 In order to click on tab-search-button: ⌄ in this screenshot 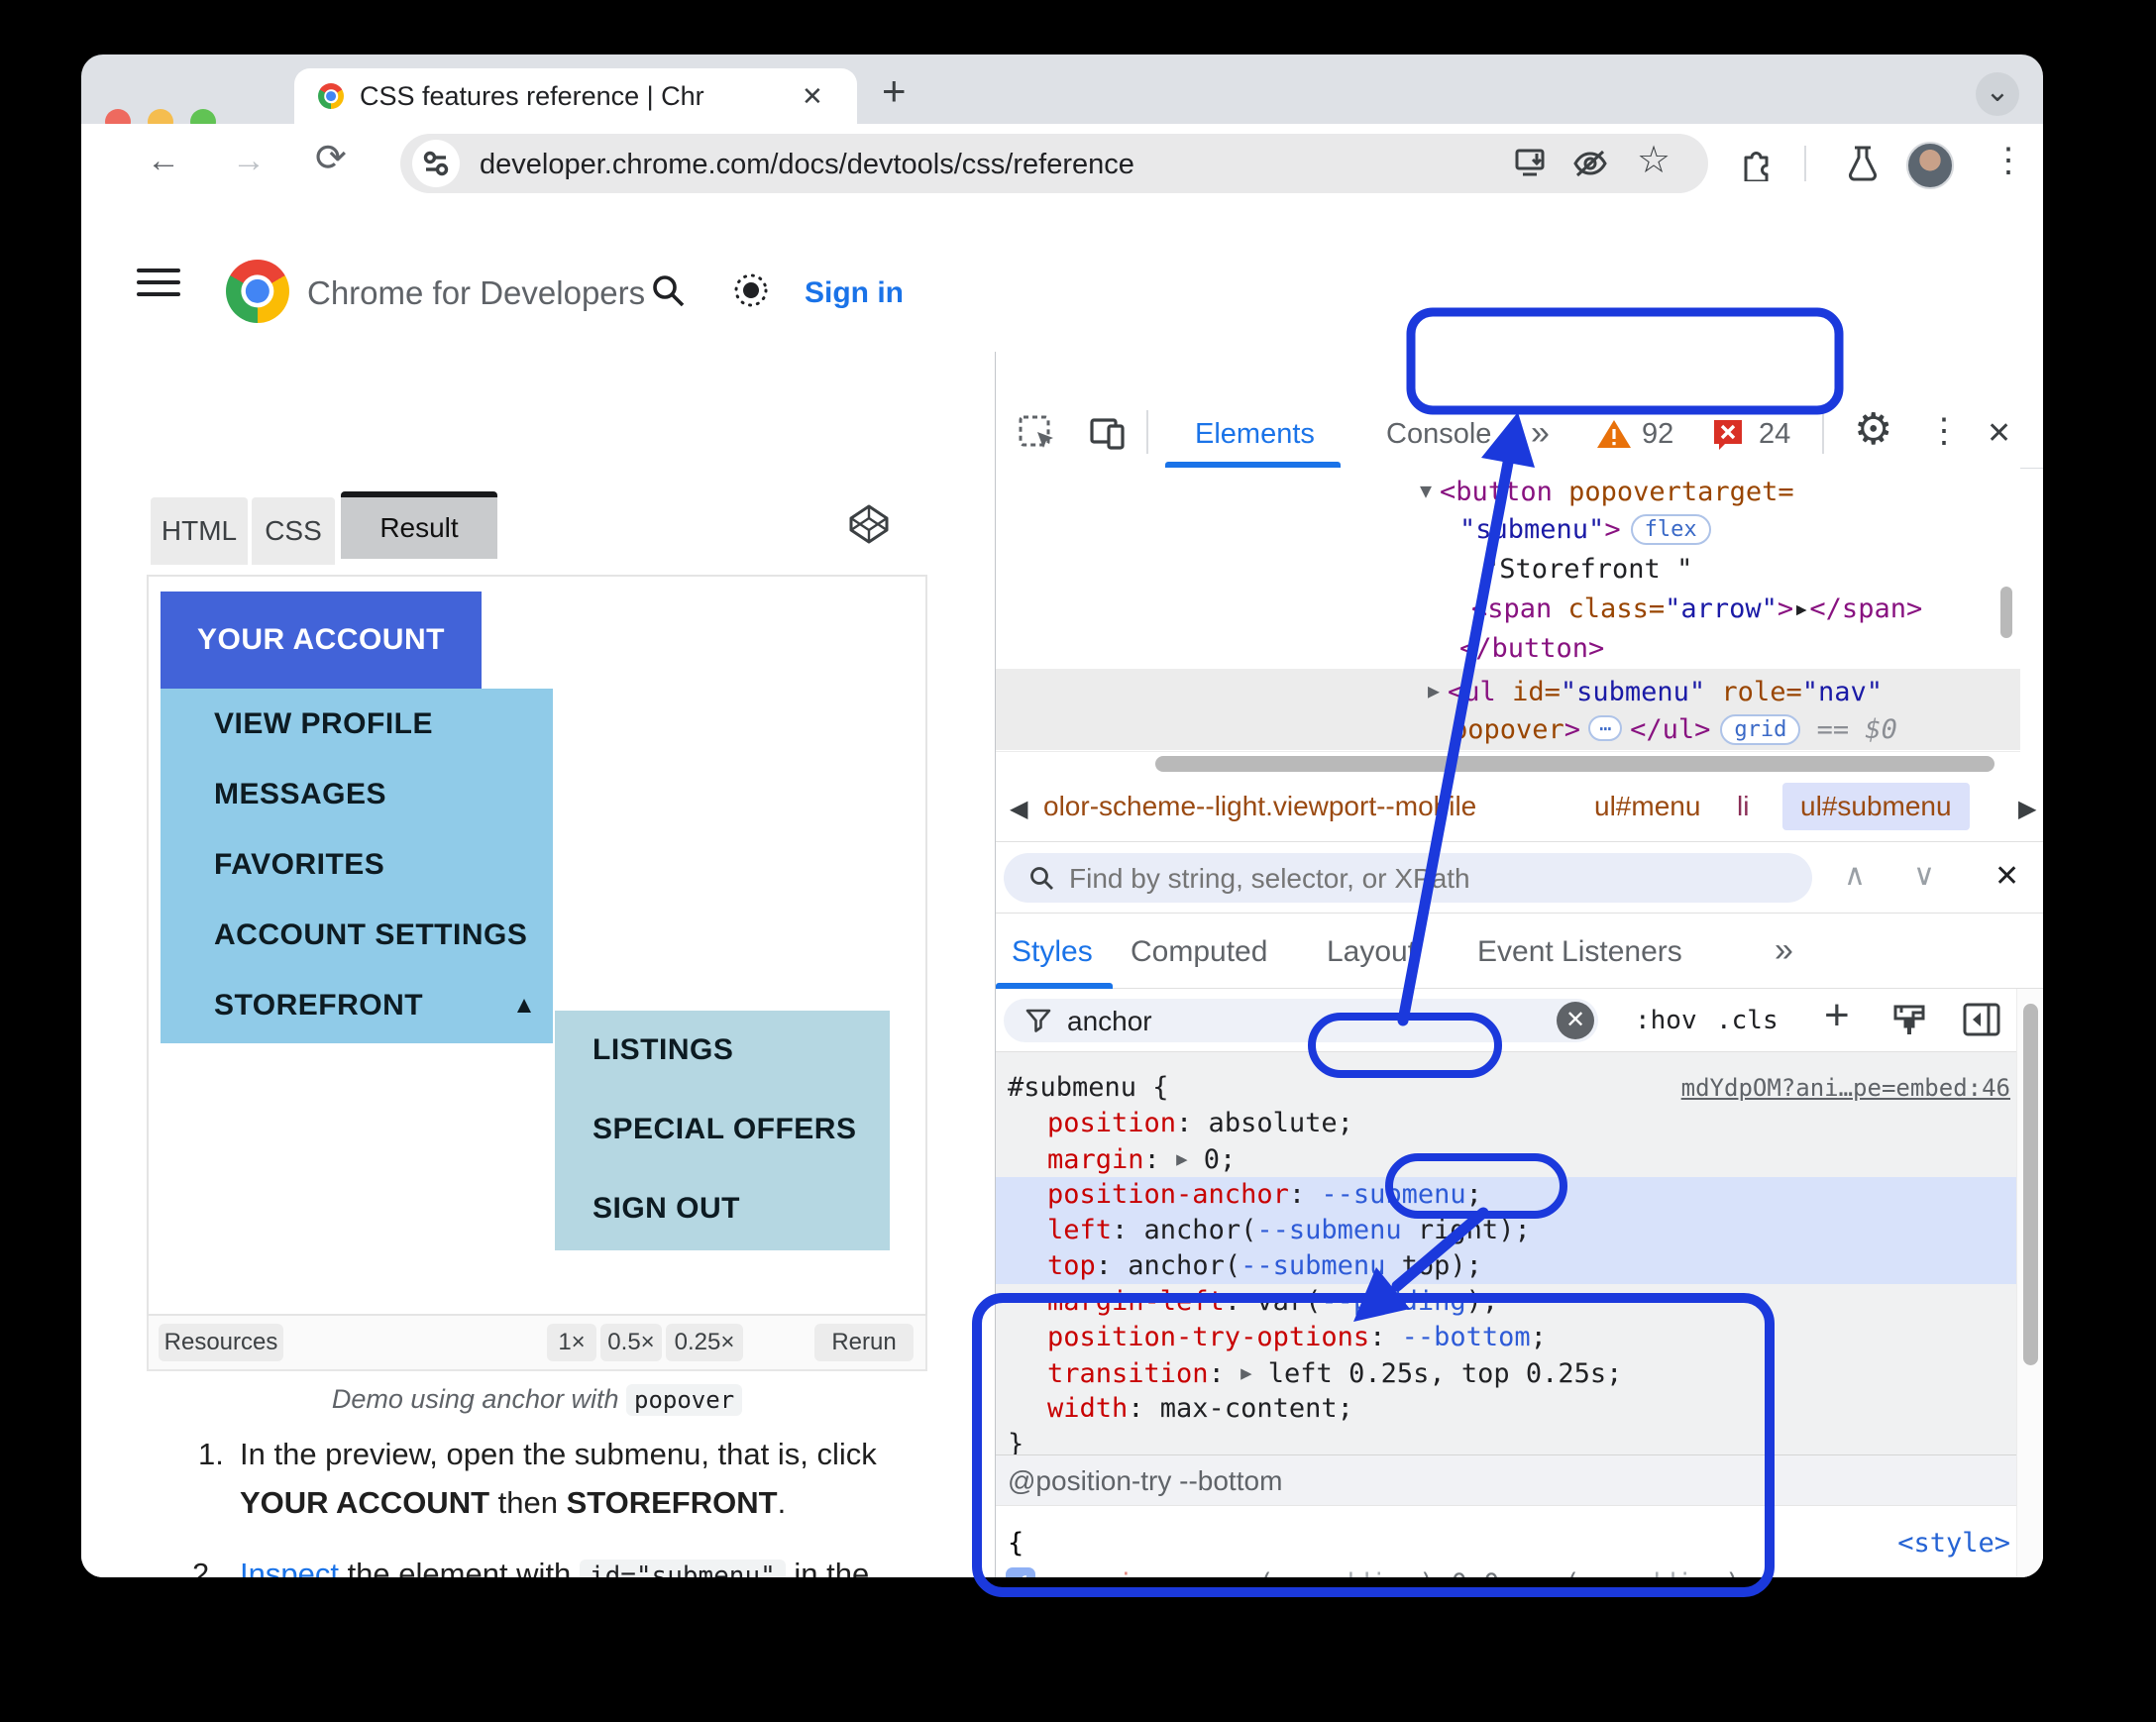, I will do `click(1998, 94)`.